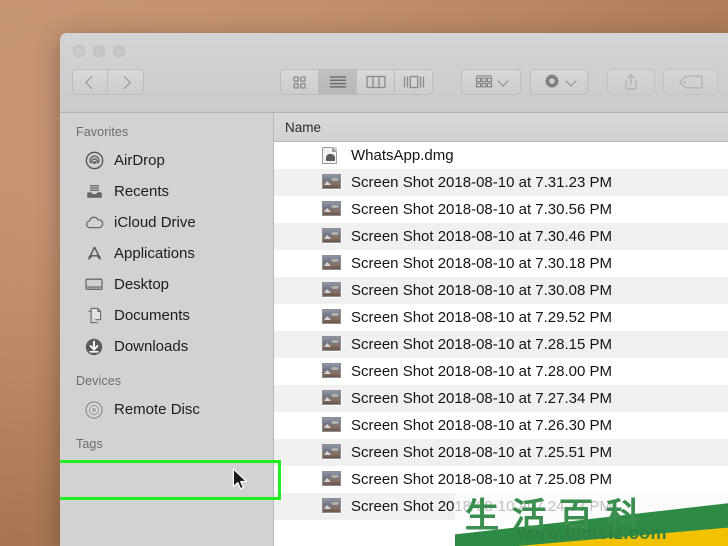 The width and height of the screenshot is (728, 546). I want to click on applications-icon, so click(94, 254).